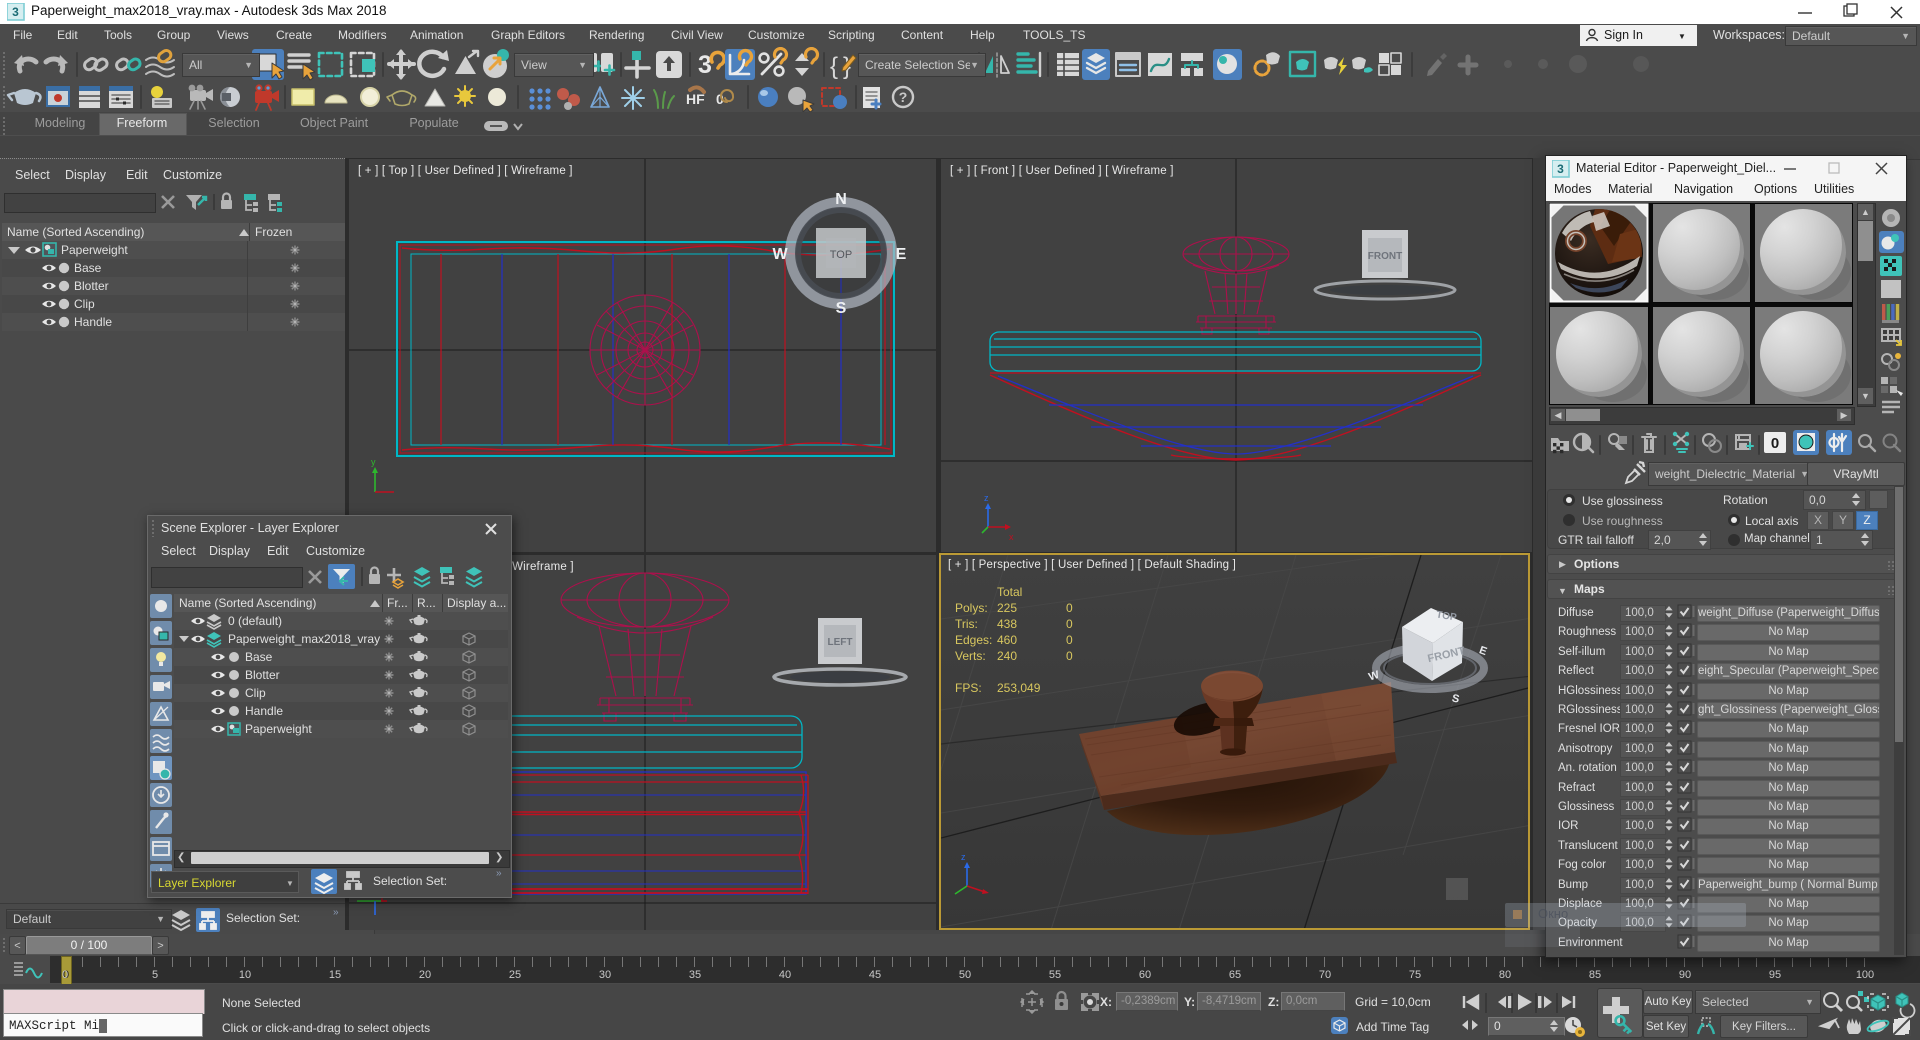 This screenshot has width=1920, height=1040. What do you see at coordinates (901, 254) in the screenshot?
I see `svg-text: E` at bounding box center [901, 254].